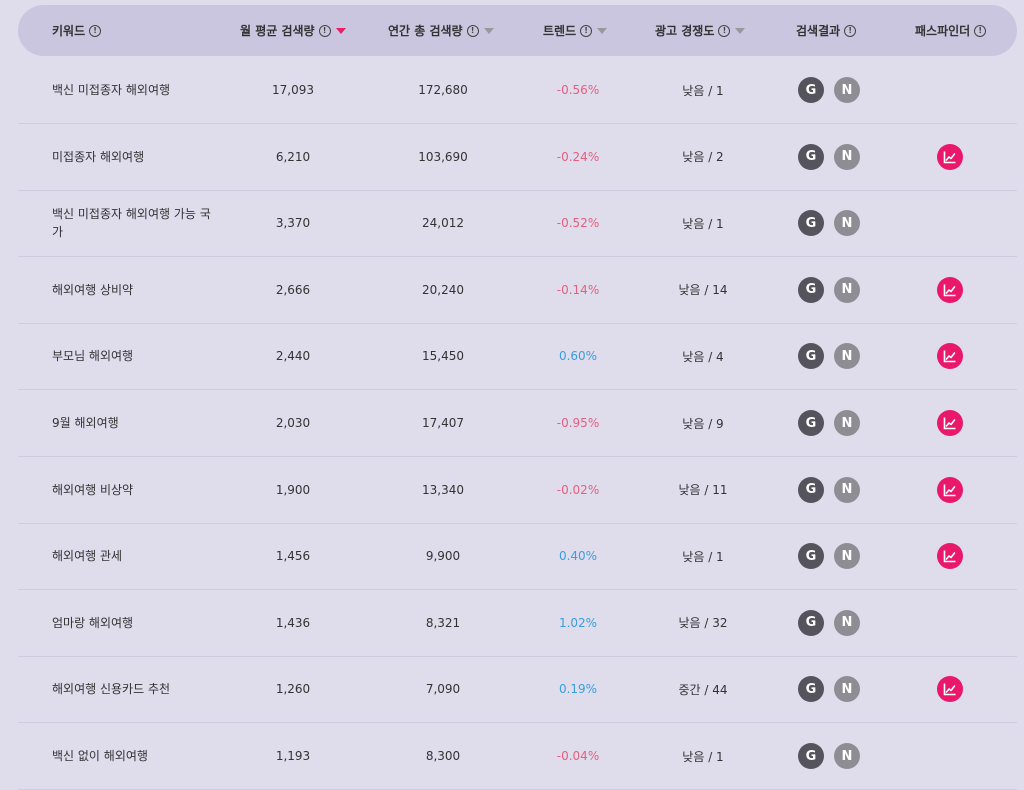  I want to click on keyword-cell: 백신 미접종자 해외여행, so click(132, 90).